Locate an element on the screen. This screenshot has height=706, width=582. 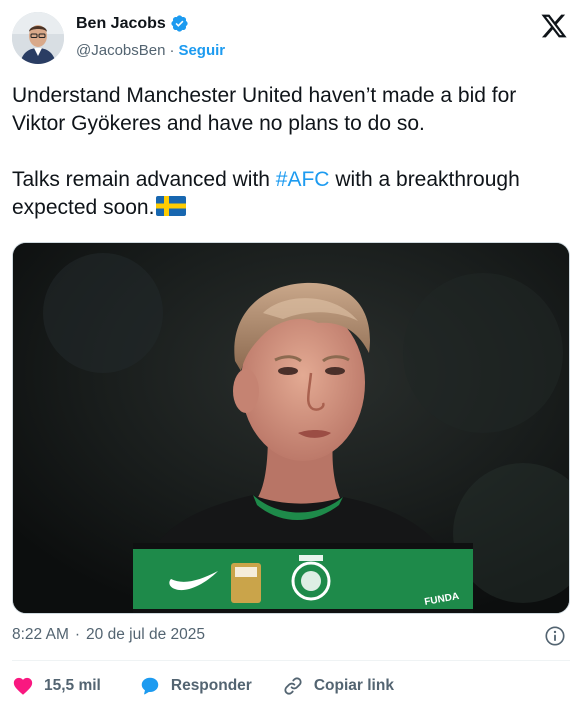
reply-bubble-icon is located at coordinates (150, 686).